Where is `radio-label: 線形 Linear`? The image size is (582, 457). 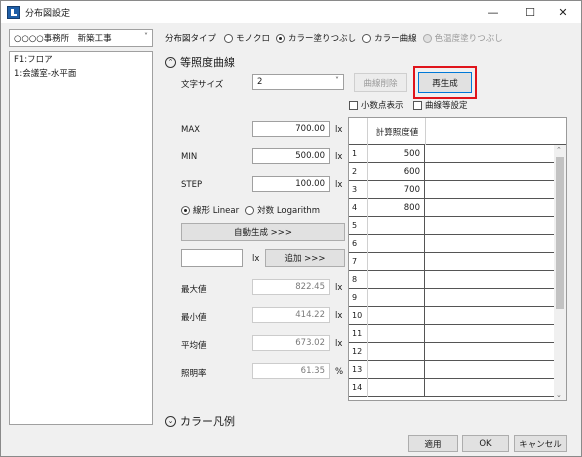
radio-label: 線形 Linear is located at coordinates (216, 211).